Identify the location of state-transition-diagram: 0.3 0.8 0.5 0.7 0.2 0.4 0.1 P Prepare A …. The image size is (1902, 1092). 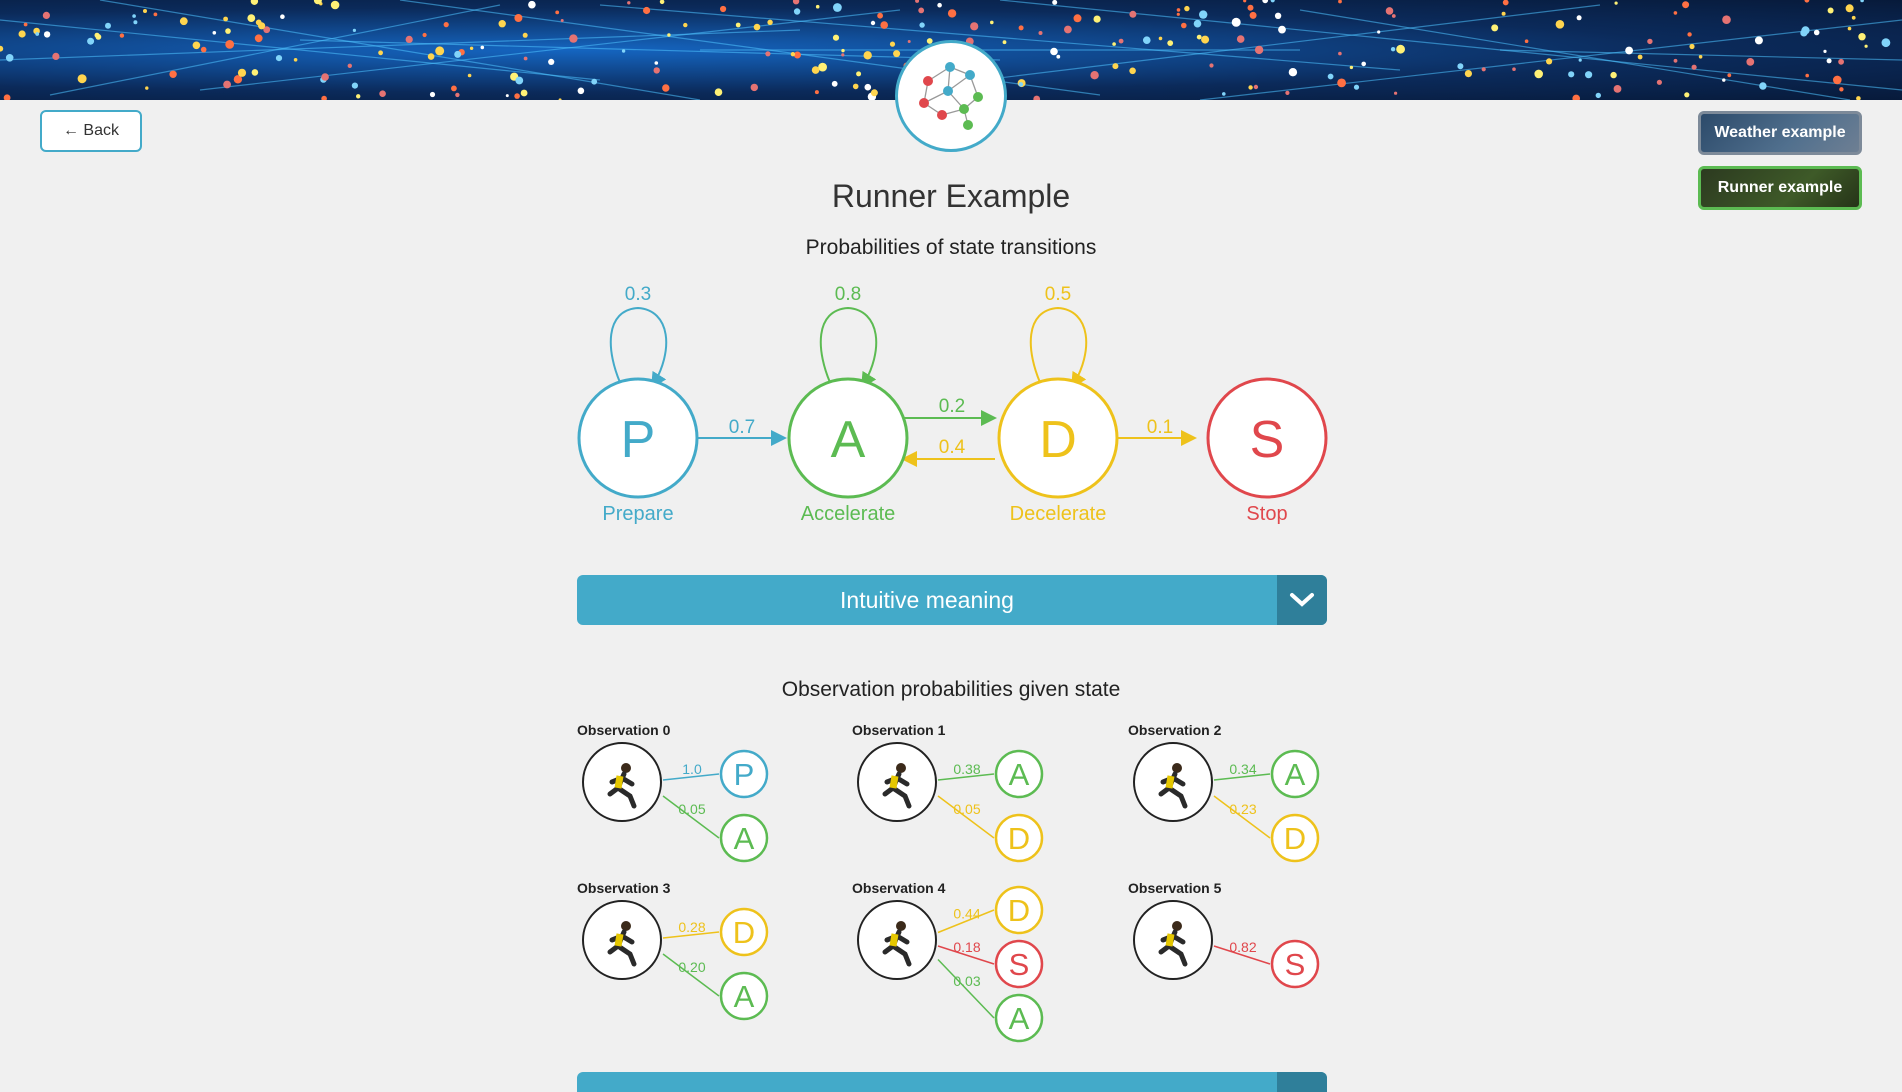
(952, 404).